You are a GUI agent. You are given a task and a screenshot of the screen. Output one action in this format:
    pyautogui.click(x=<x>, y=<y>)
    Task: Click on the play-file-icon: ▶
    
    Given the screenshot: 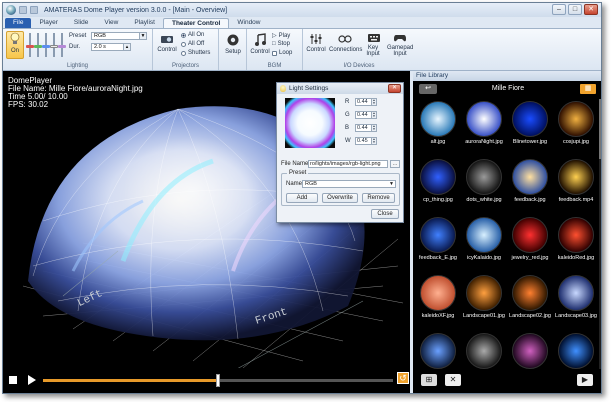 What is the action you would take?
    pyautogui.click(x=585, y=380)
    